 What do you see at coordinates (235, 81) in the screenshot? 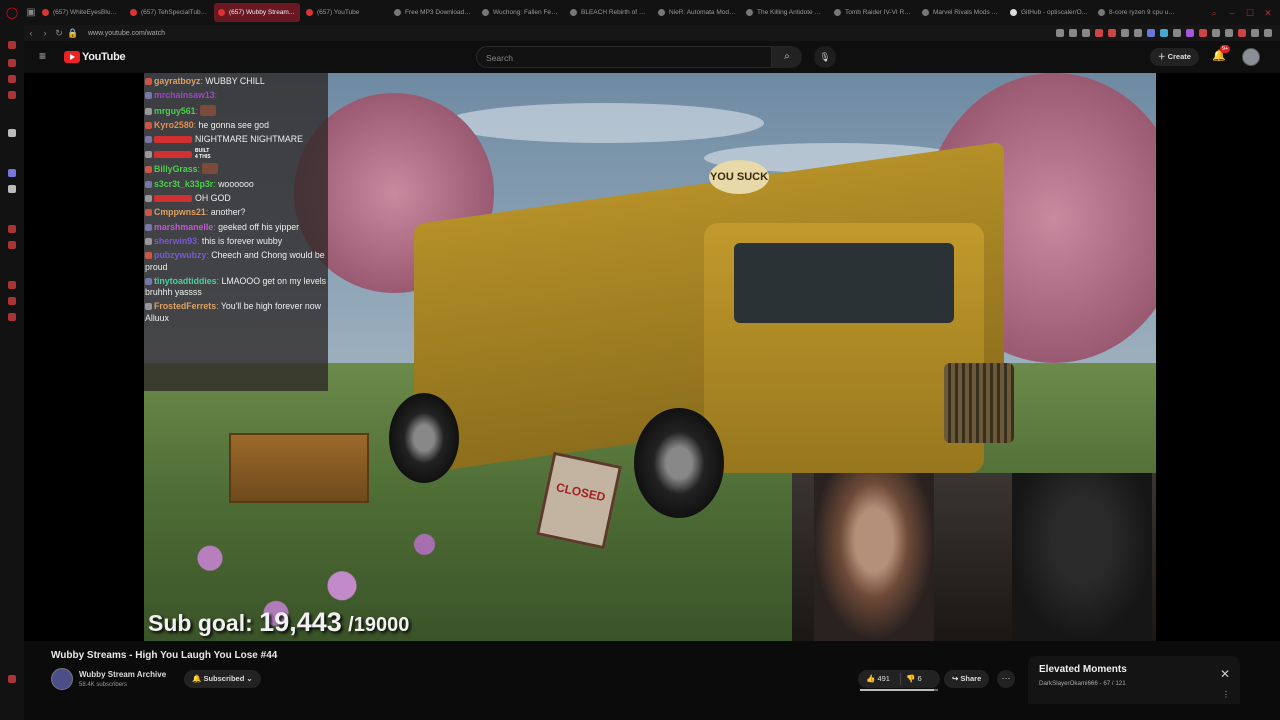
I see `chat-text: WUBBY CHILL` at bounding box center [235, 81].